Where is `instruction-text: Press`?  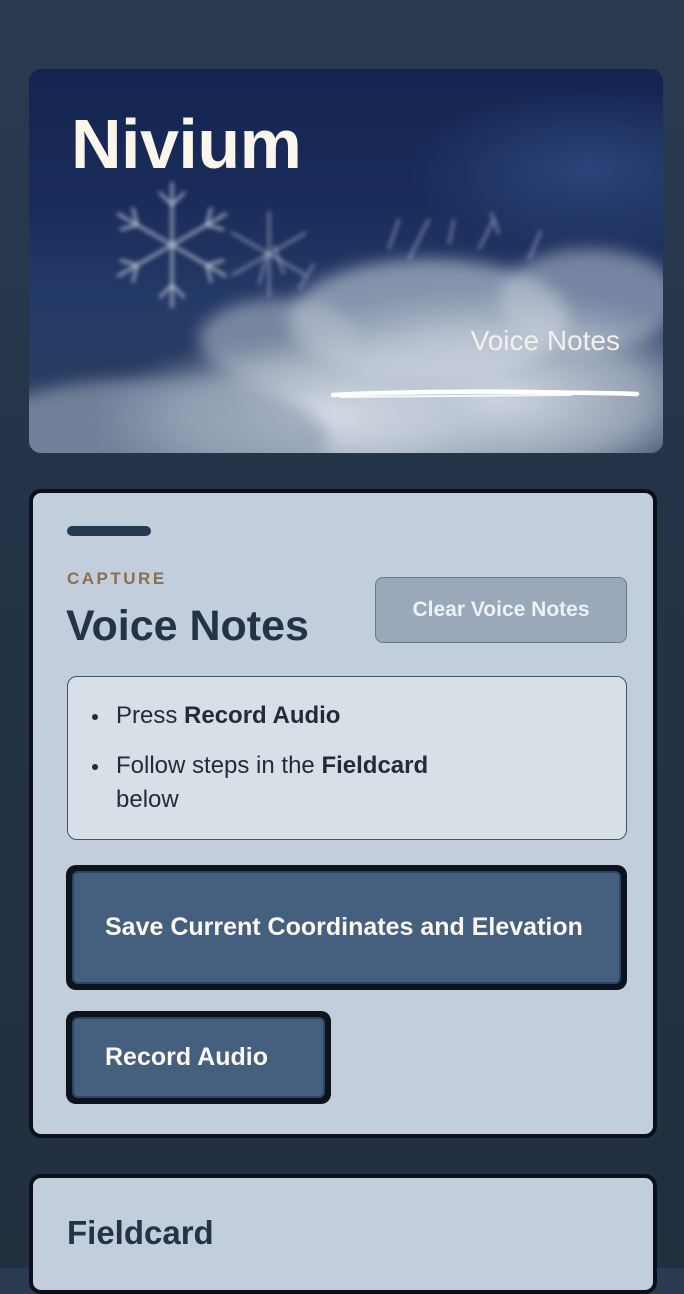
instruction-text: Press is located at coordinates (150, 715).